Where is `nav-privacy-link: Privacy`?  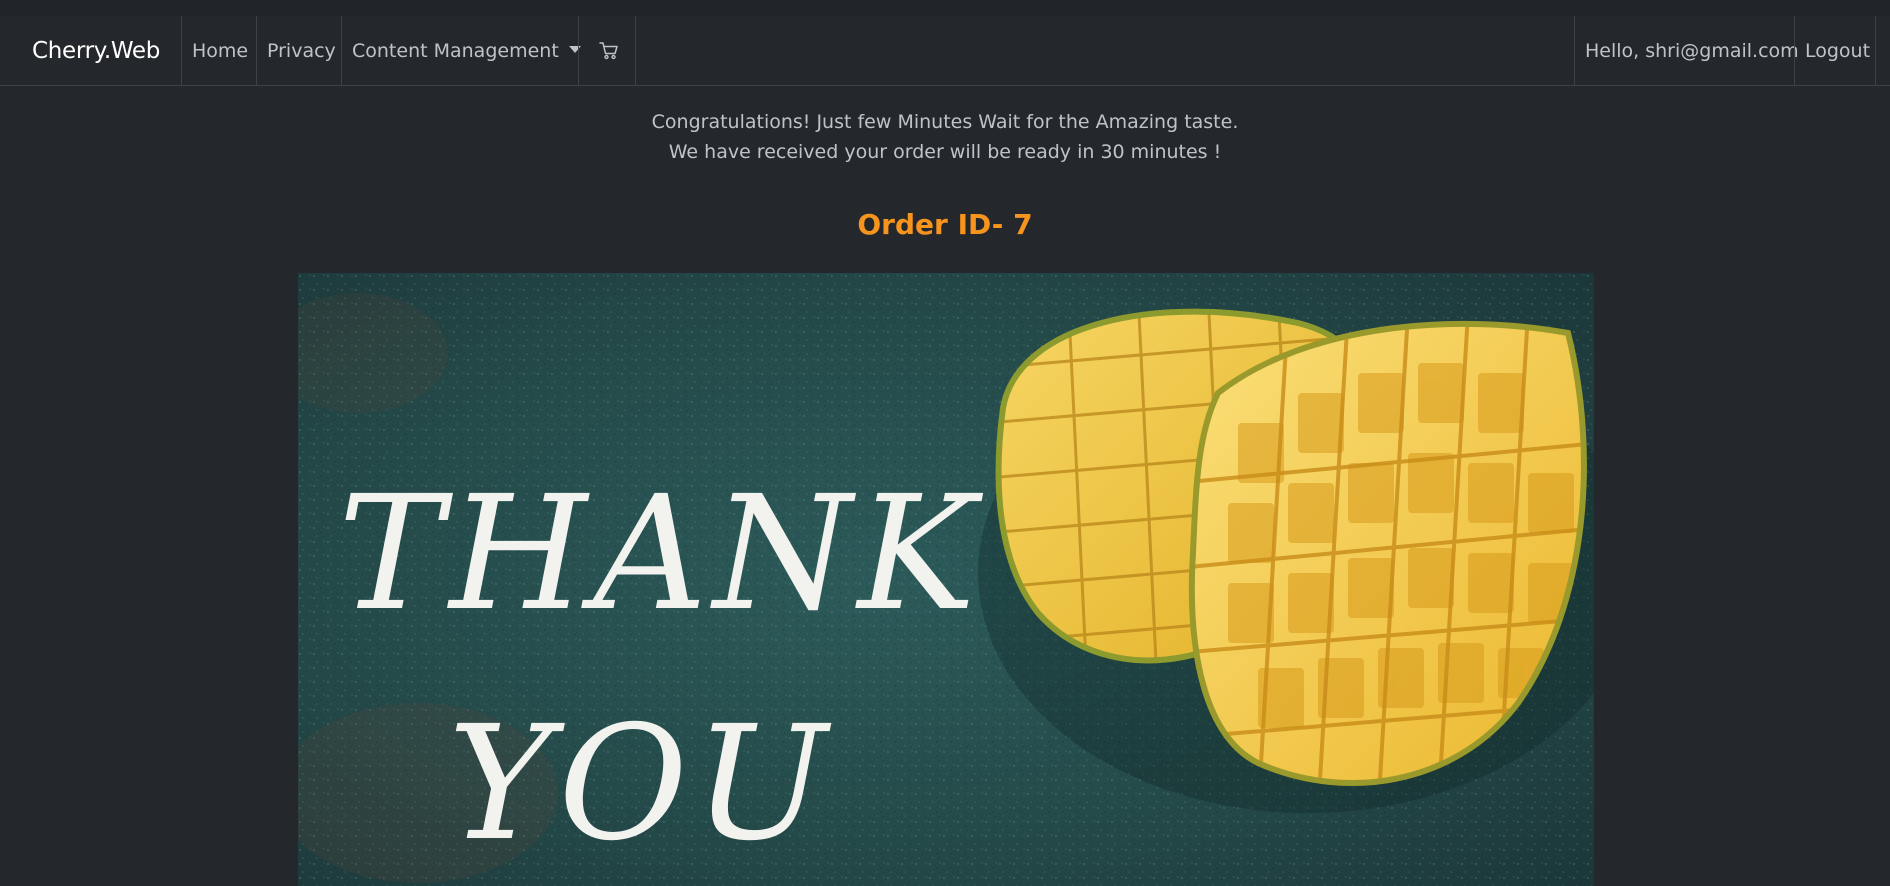 nav-privacy-link: Privacy is located at coordinates (299, 51).